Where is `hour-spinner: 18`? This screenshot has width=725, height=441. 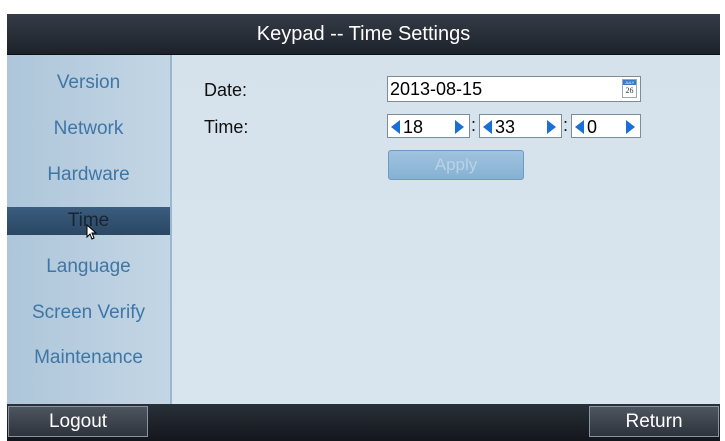 hour-spinner: 18 is located at coordinates (428, 126).